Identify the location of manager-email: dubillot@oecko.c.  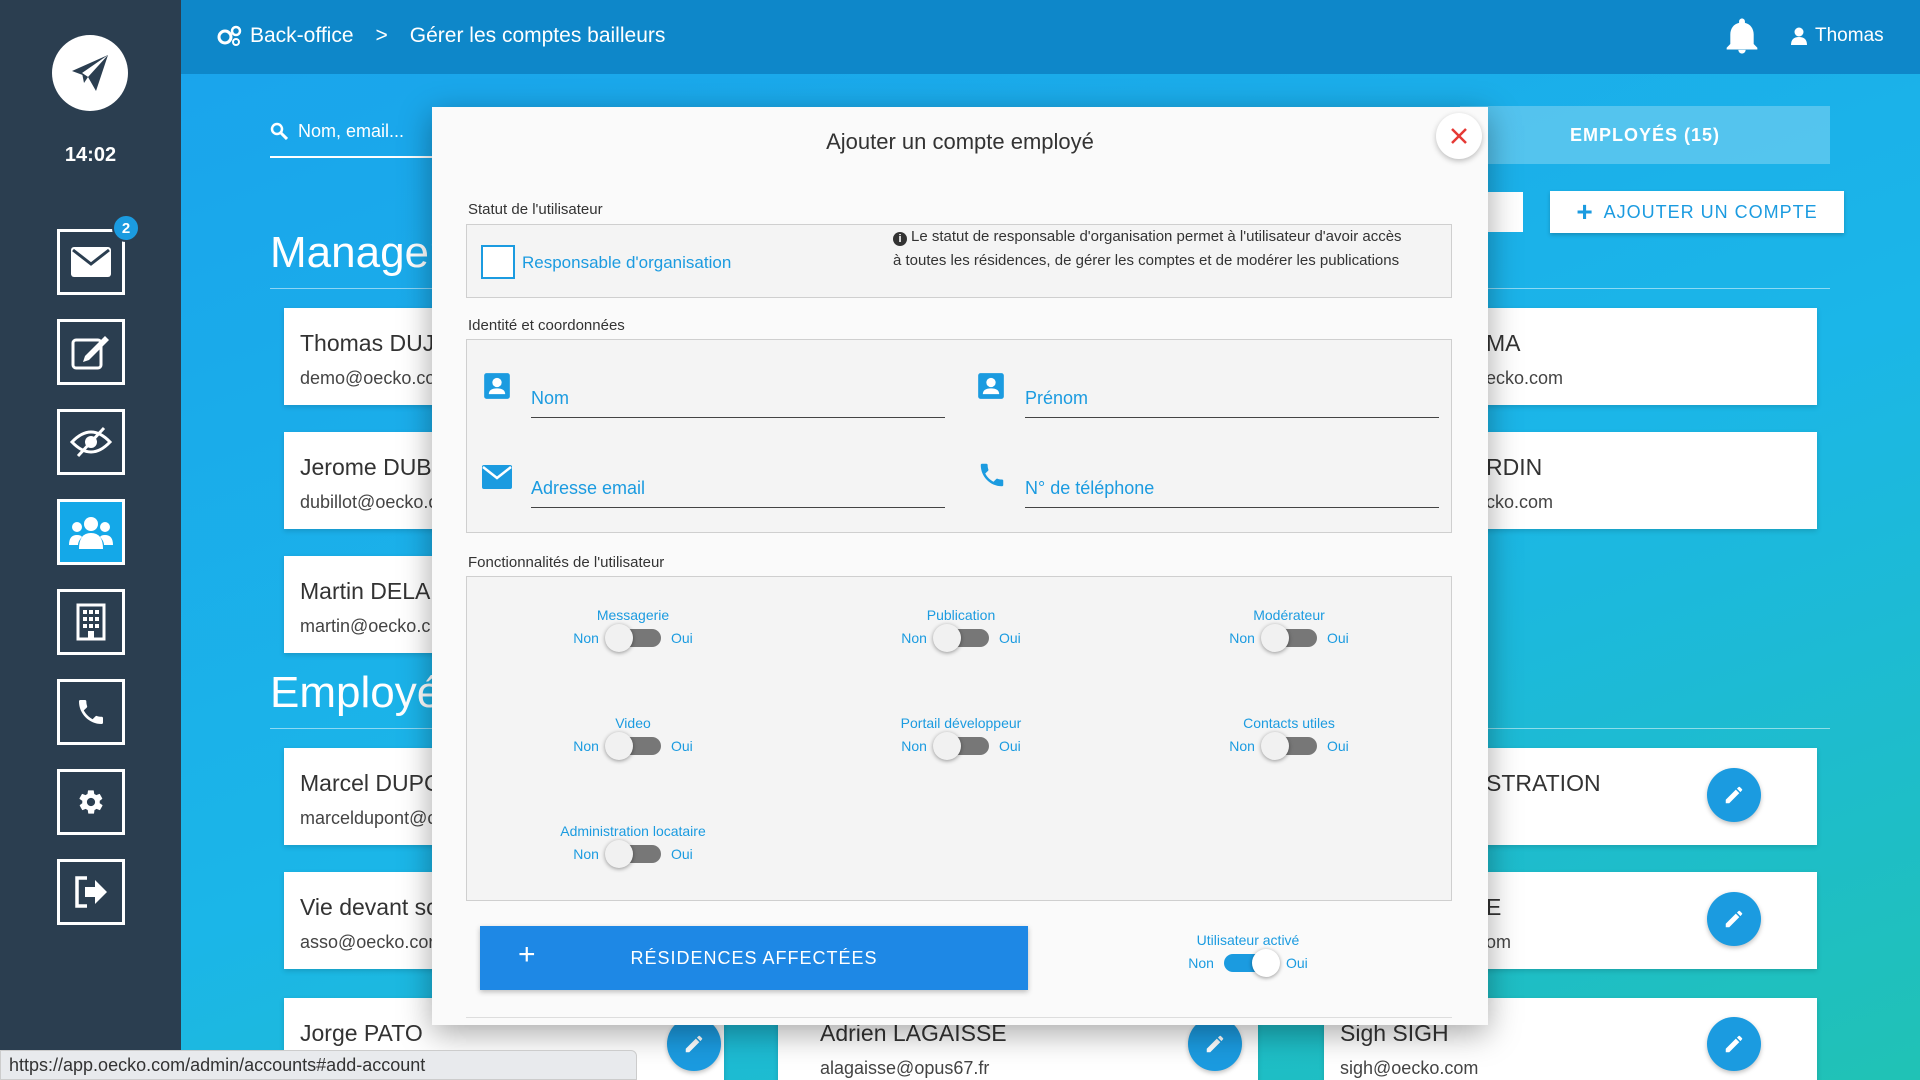
(369, 502).